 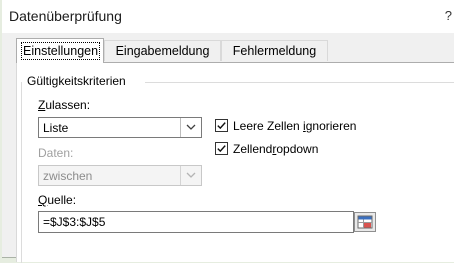 What do you see at coordinates (228, 16) in the screenshot?
I see `title-bar: Datenüberprüfung ?` at bounding box center [228, 16].